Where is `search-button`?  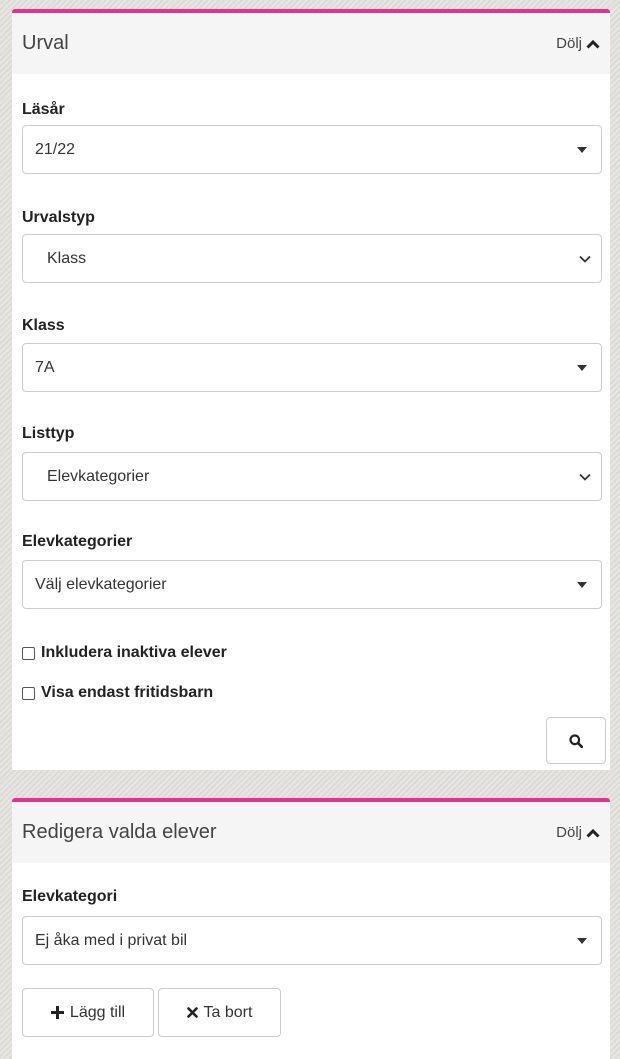
search-button is located at coordinates (576, 740).